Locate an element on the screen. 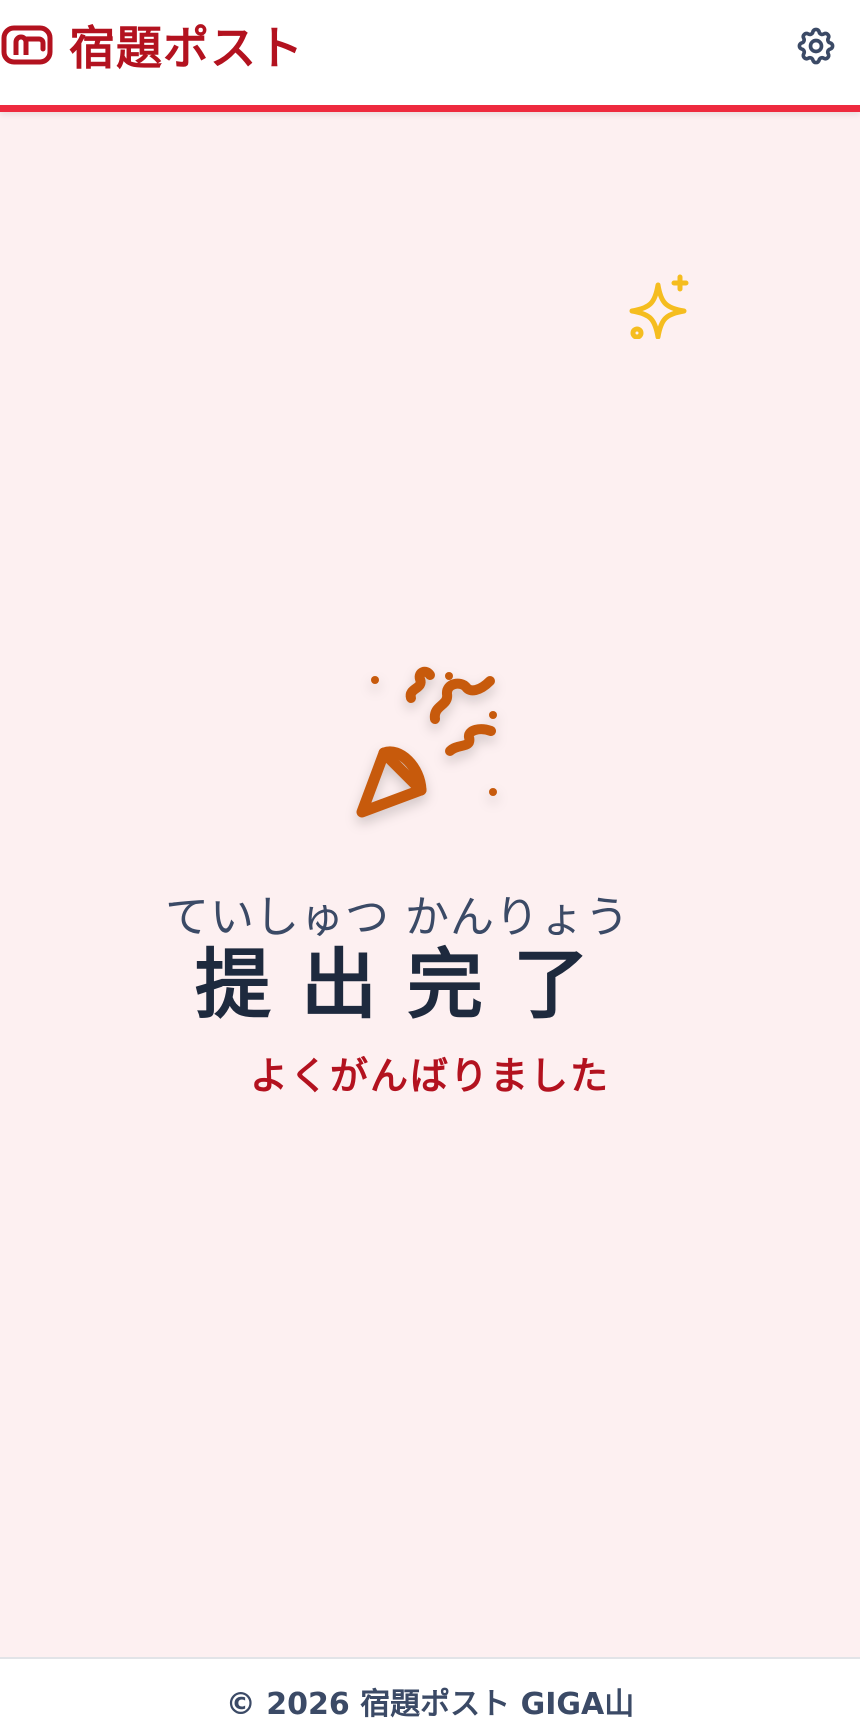 The image size is (860, 1724). completion-heading: ていしゅつ かんりょう 提出完了 is located at coordinates (430, 956).